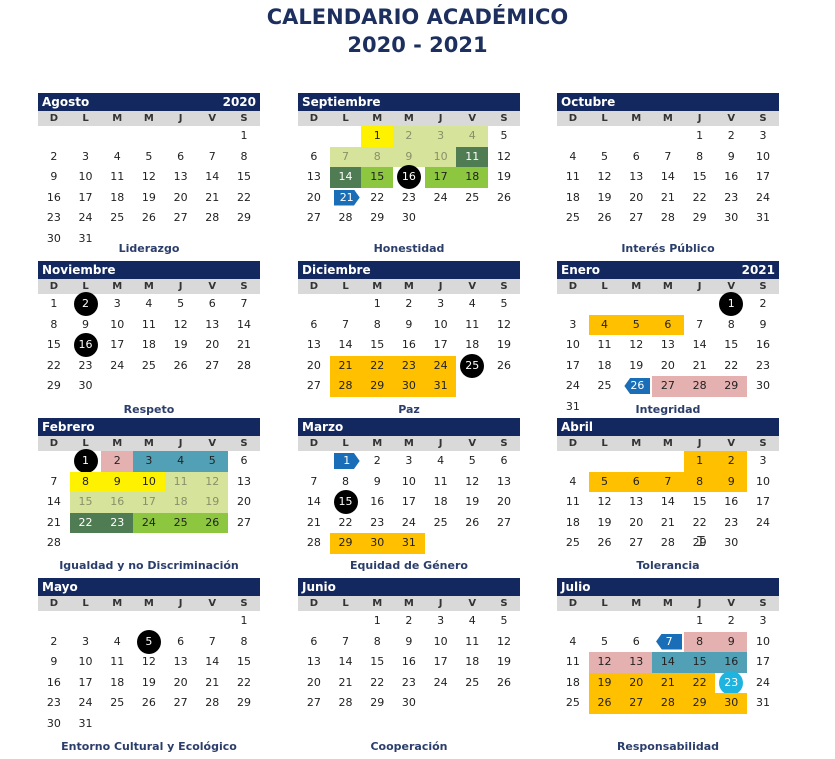 Image resolution: width=835 pixels, height=759 pixels. Describe the element at coordinates (85, 682) in the screenshot. I see `day-cell: 17` at that location.